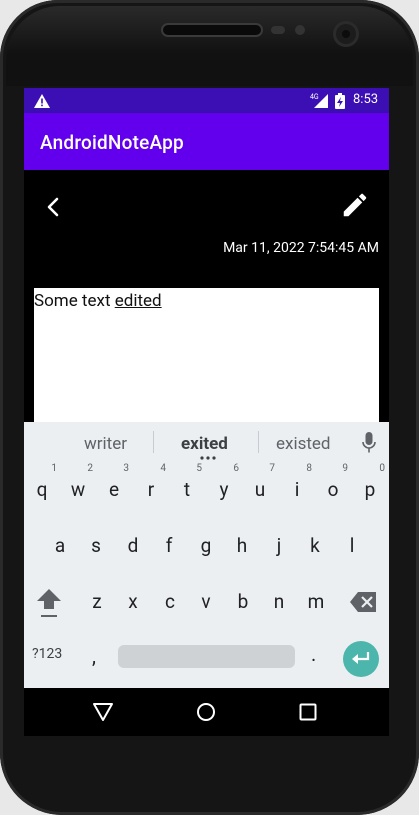 This screenshot has height=815, width=419. What do you see at coordinates (278, 30) in the screenshot?
I see `proximity-sensor` at bounding box center [278, 30].